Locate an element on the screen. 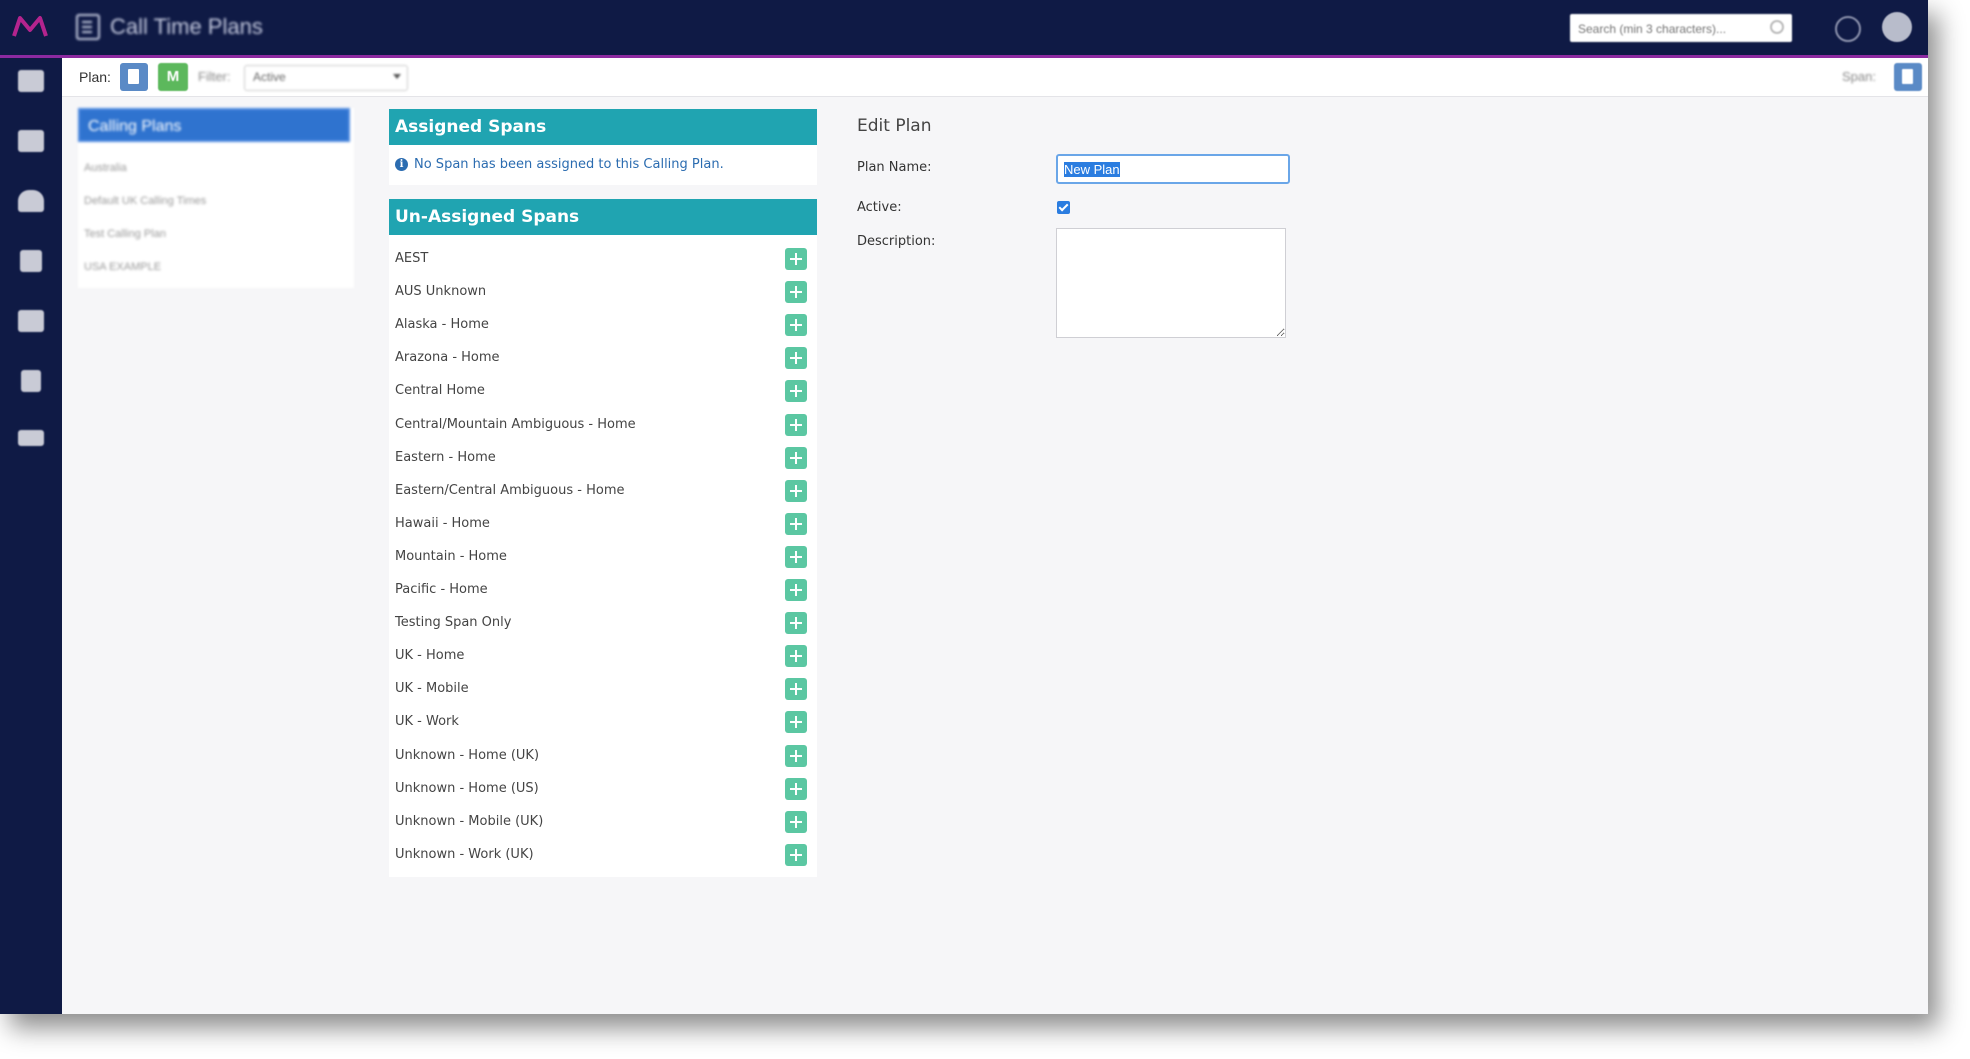 The width and height of the screenshot is (1970, 1059). new-plan-button is located at coordinates (134, 77).